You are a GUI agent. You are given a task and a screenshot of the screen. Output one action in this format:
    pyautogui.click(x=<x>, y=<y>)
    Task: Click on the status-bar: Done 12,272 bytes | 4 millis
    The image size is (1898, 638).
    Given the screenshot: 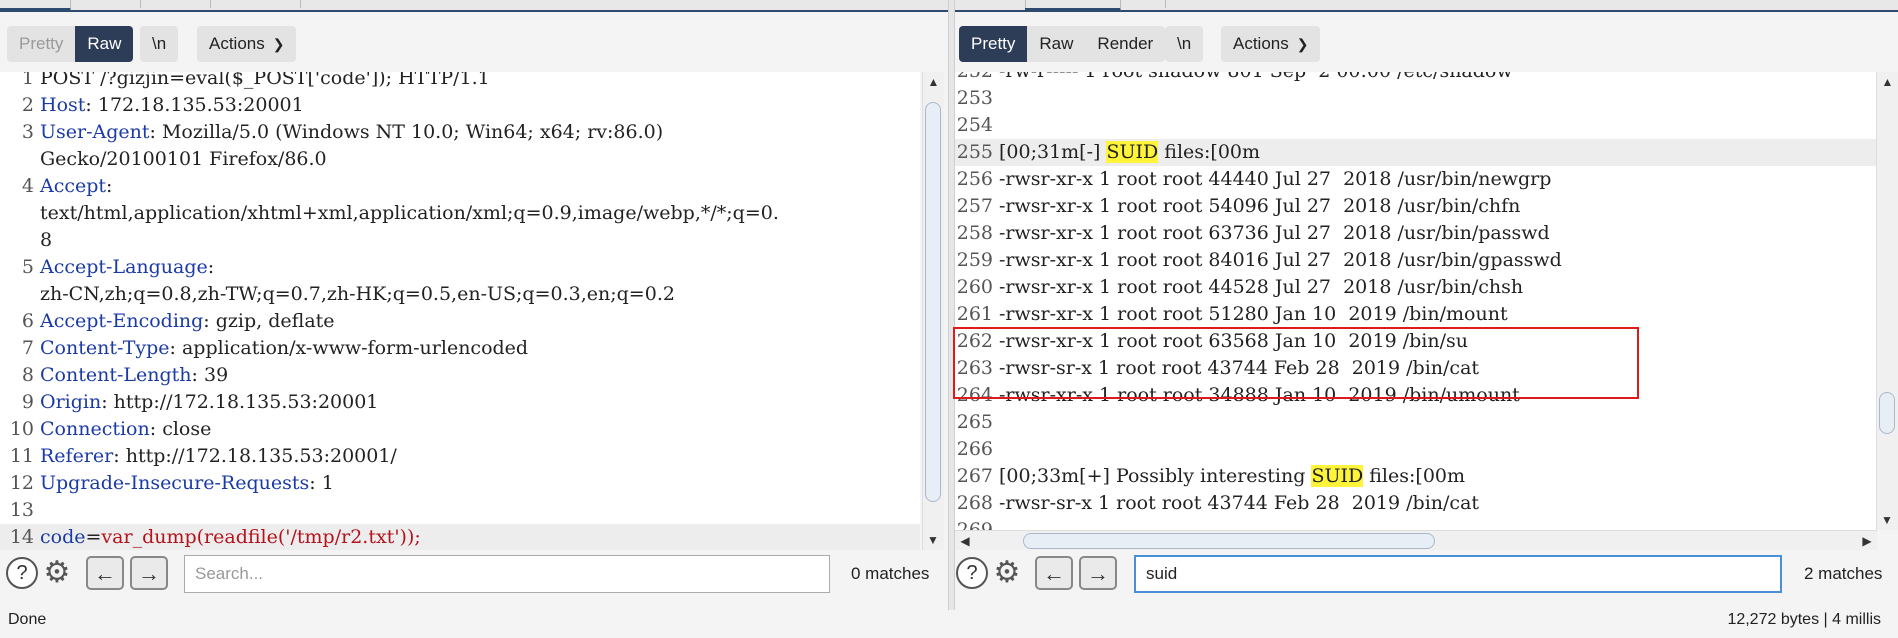 What is the action you would take?
    pyautogui.click(x=949, y=624)
    